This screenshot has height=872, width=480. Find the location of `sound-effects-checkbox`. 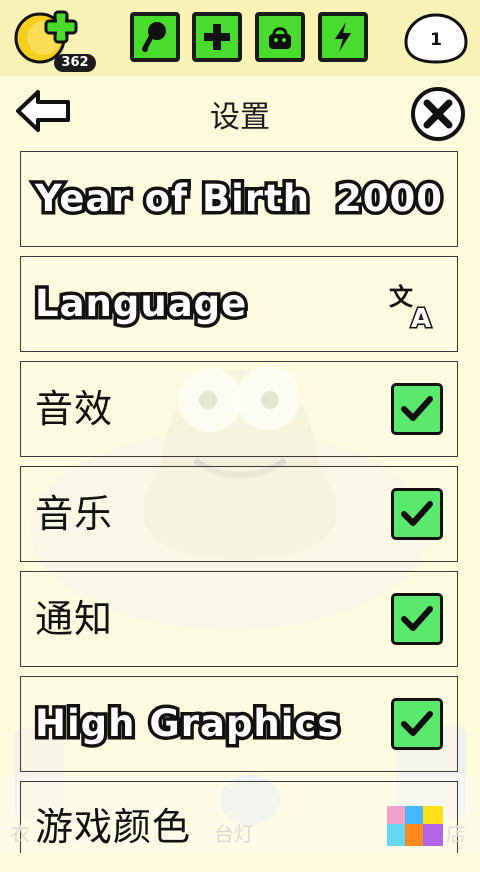

sound-effects-checkbox is located at coordinates (417, 409).